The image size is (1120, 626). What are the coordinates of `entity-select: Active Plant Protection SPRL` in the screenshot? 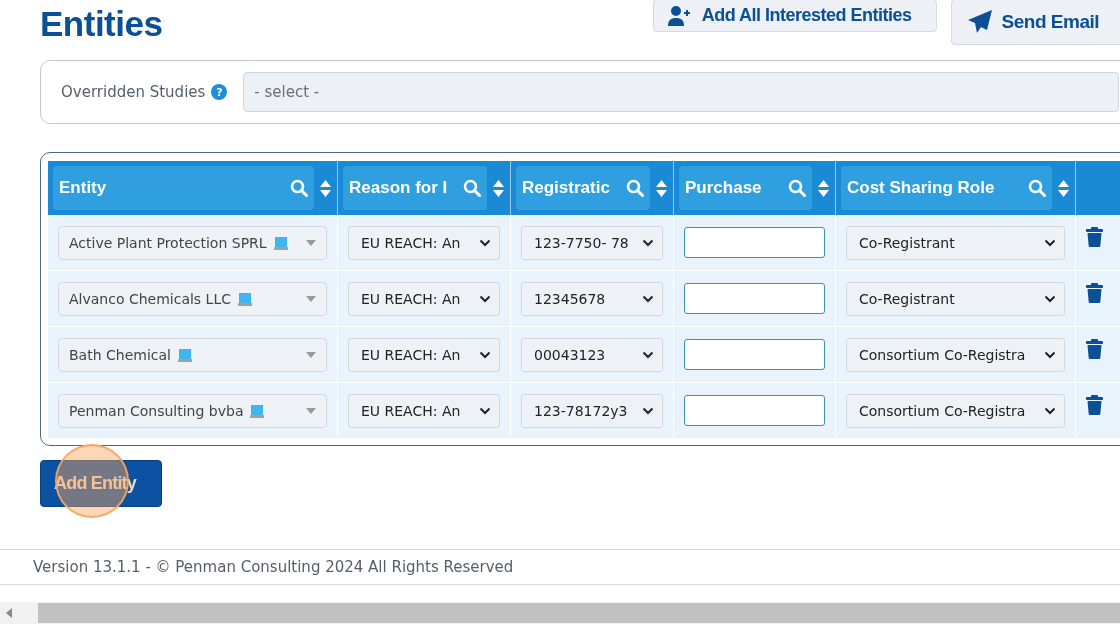 It's located at (192, 242).